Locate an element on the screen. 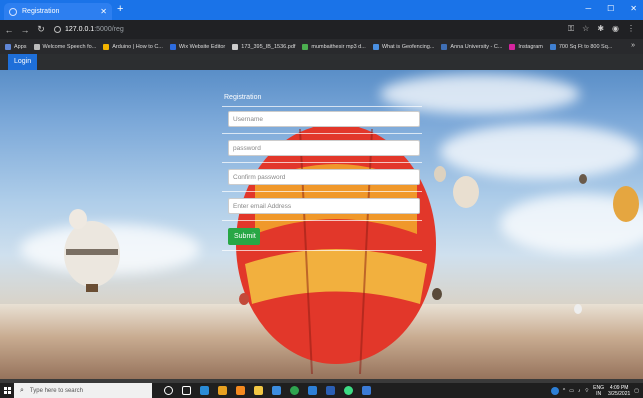 Image resolution: width=643 pixels, height=398 pixels. app-icon is located at coordinates (222, 390).